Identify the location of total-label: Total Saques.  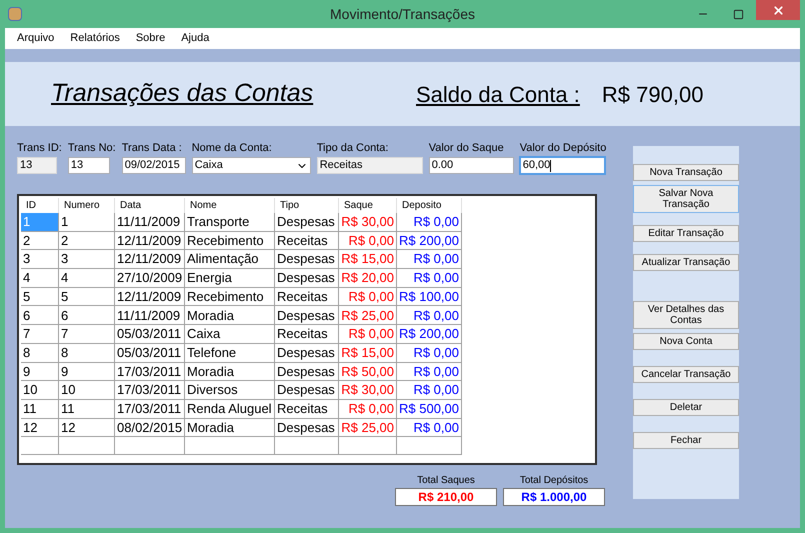
(446, 481).